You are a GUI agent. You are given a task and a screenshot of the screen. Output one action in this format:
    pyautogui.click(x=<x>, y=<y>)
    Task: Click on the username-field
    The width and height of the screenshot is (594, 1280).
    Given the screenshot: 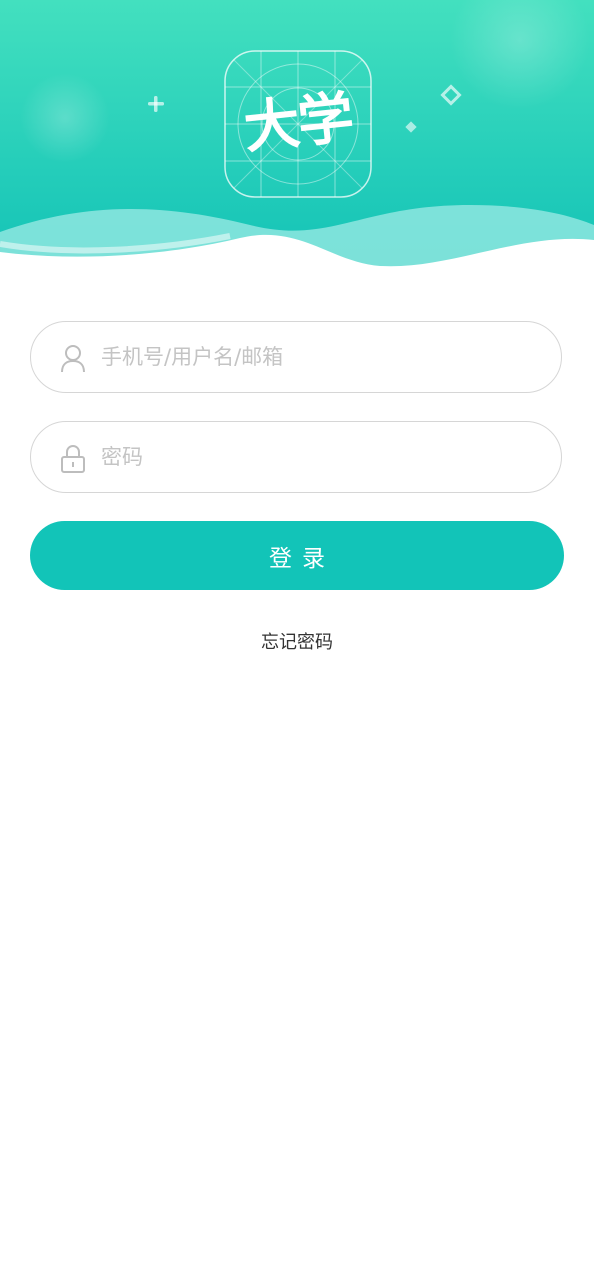 What is the action you would take?
    pyautogui.click(x=296, y=357)
    